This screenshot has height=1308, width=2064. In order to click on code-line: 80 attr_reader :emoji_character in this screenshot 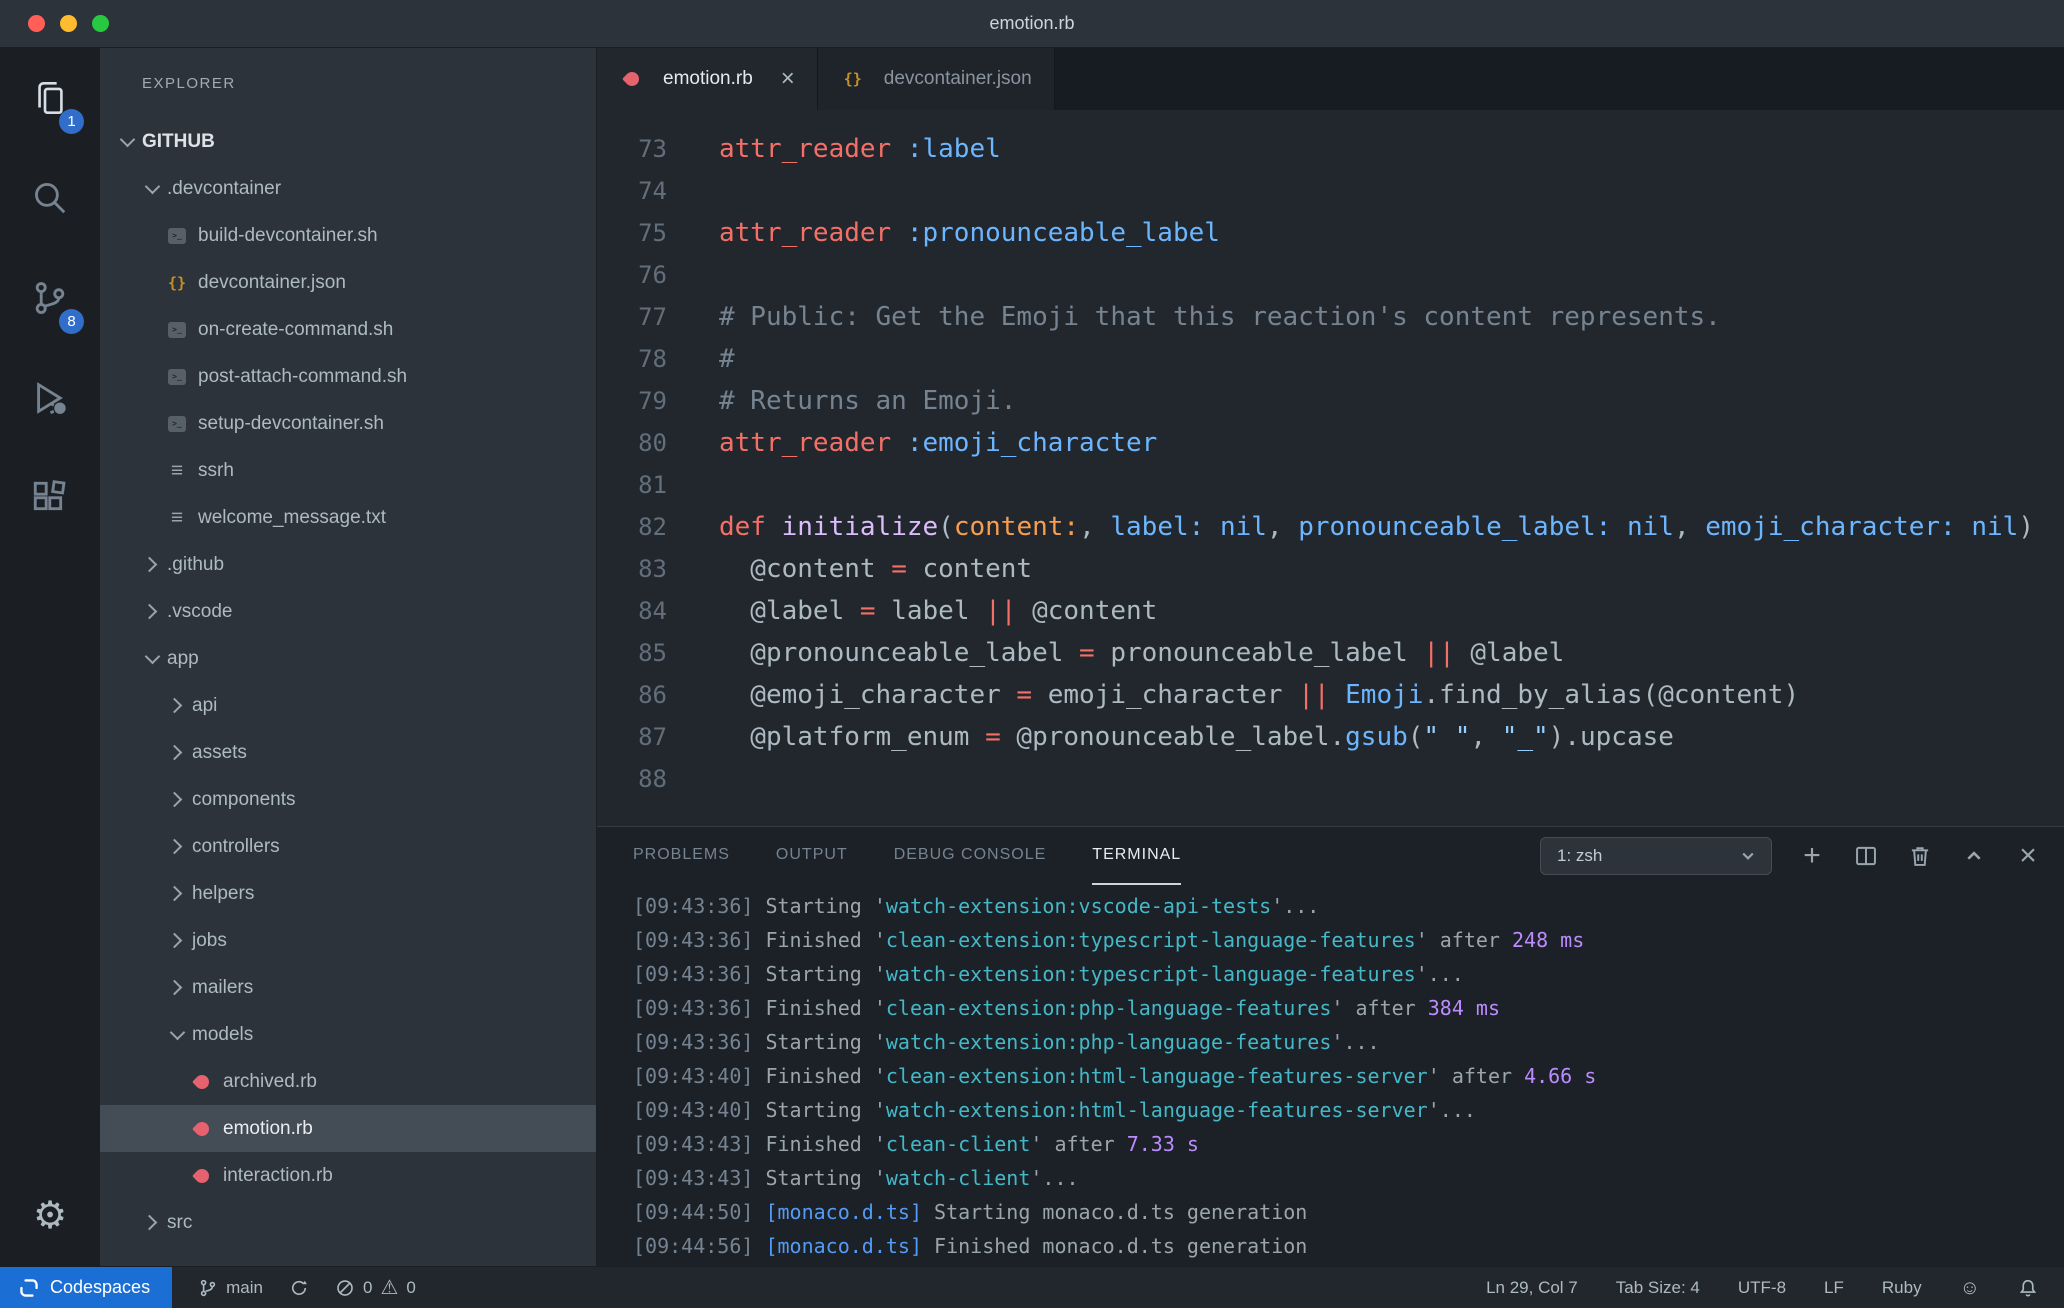, I will do `click(1330, 443)`.